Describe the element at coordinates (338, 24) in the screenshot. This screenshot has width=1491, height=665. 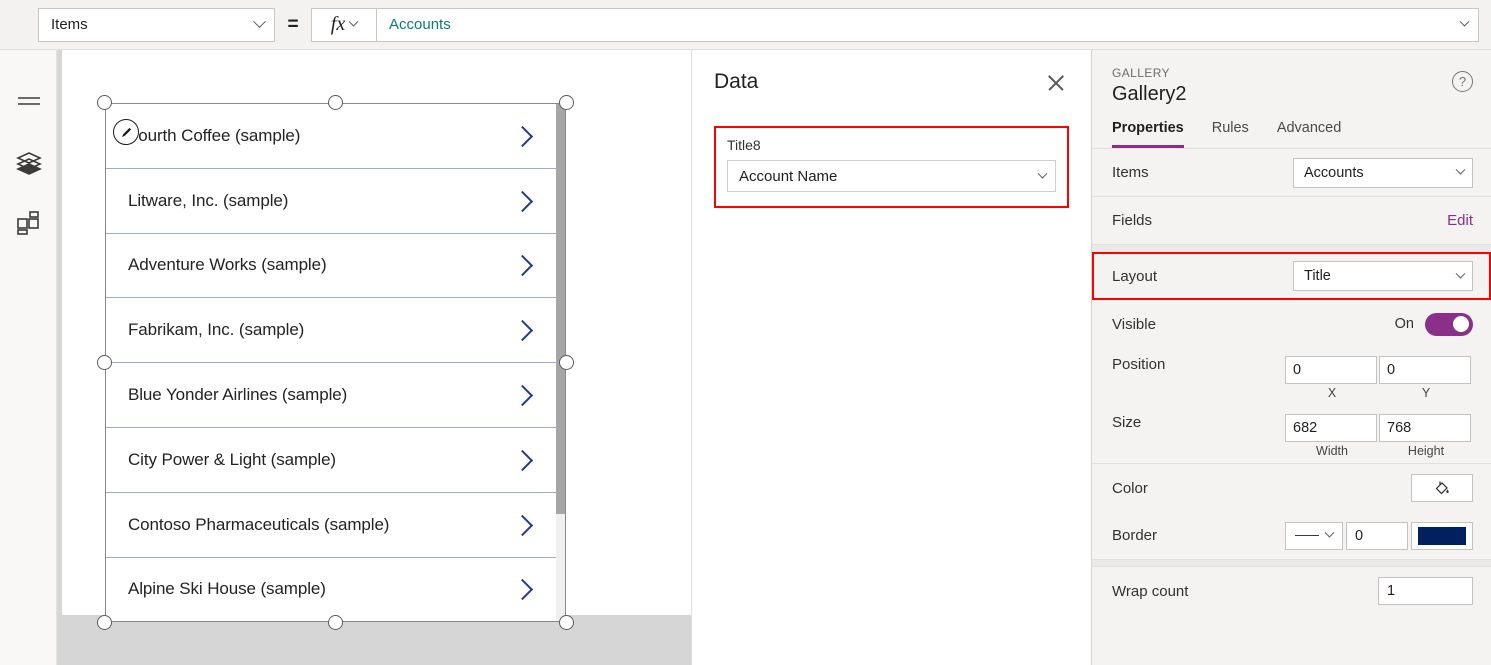
I see `fx-icon: fx` at that location.